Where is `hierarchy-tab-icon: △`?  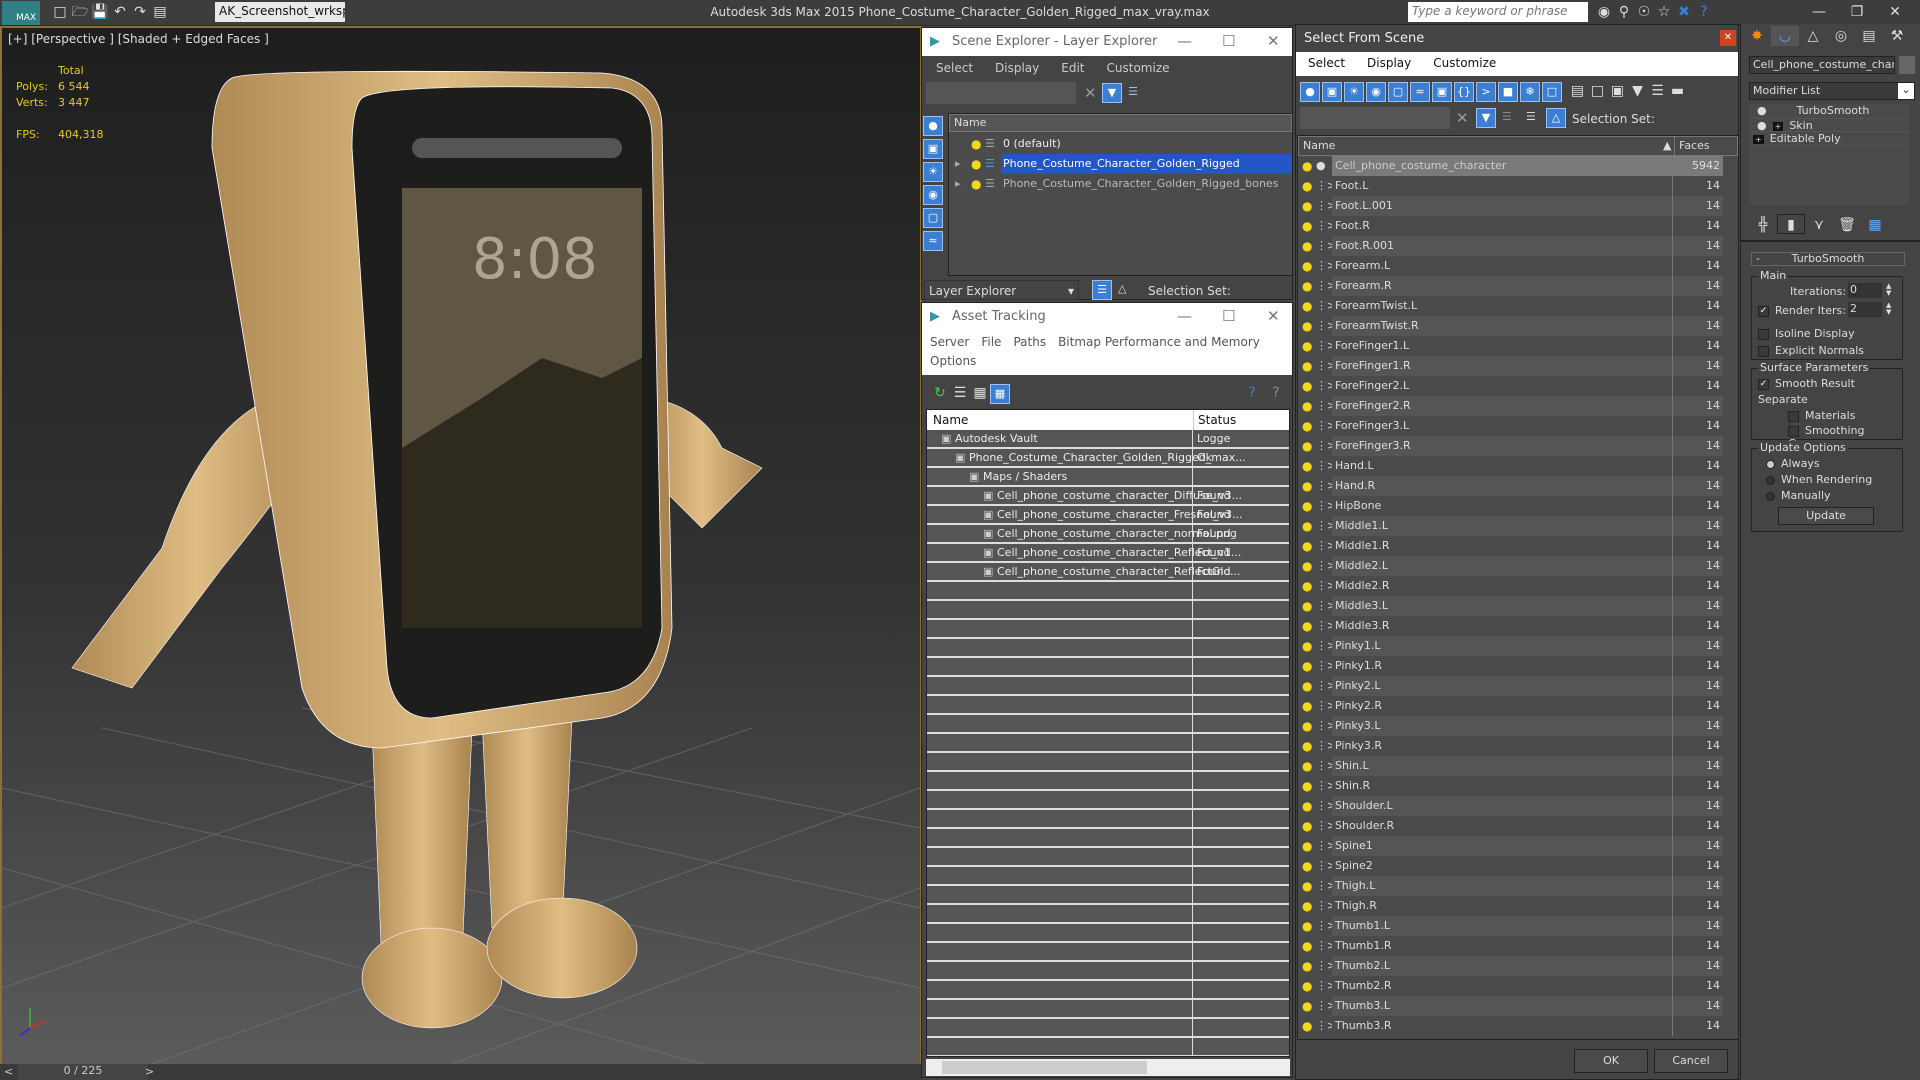
hierarchy-tab-icon: △ is located at coordinates (1813, 36).